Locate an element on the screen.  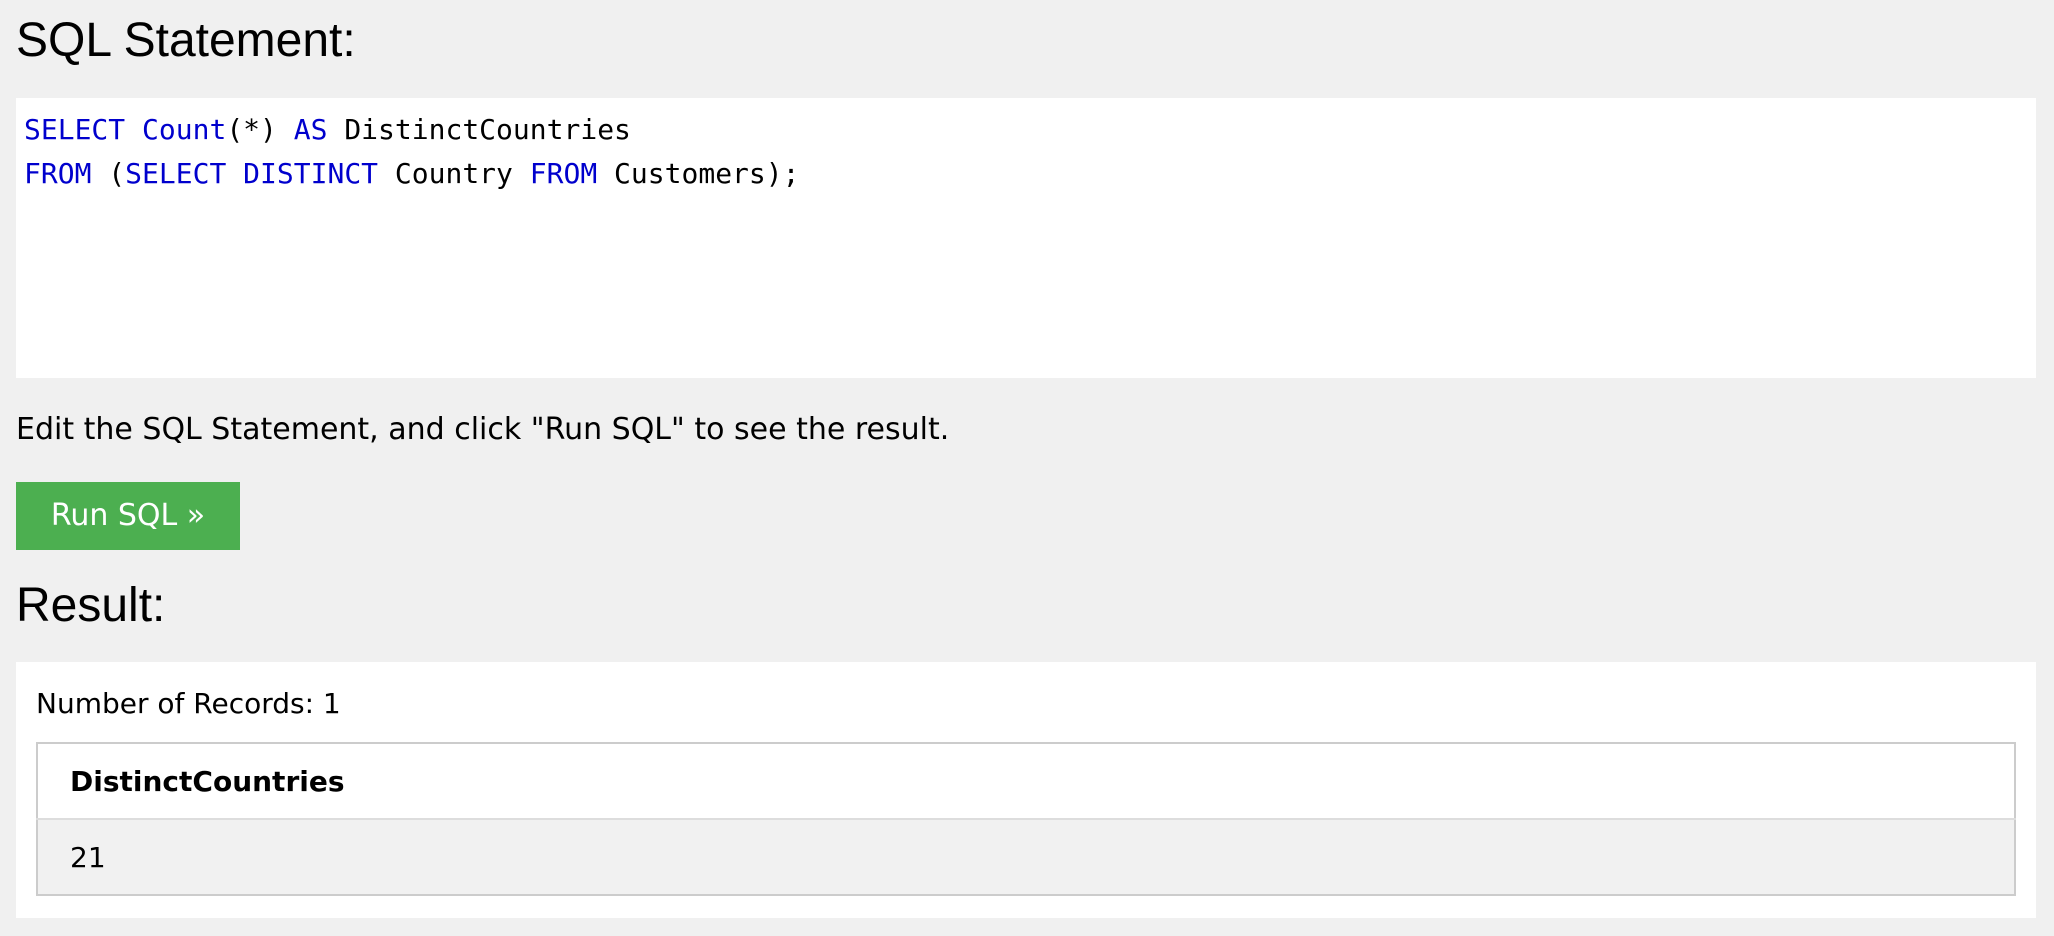
sql-statement-heading: SQL Statement: is located at coordinates (186, 40).